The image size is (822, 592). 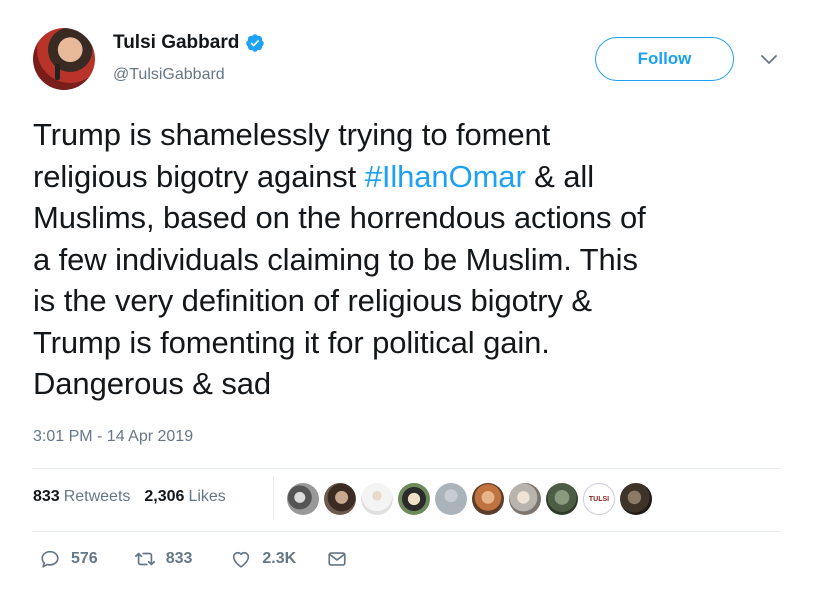 I want to click on tweet-line: Trump is shamelessly trying to foment, so click(x=292, y=134).